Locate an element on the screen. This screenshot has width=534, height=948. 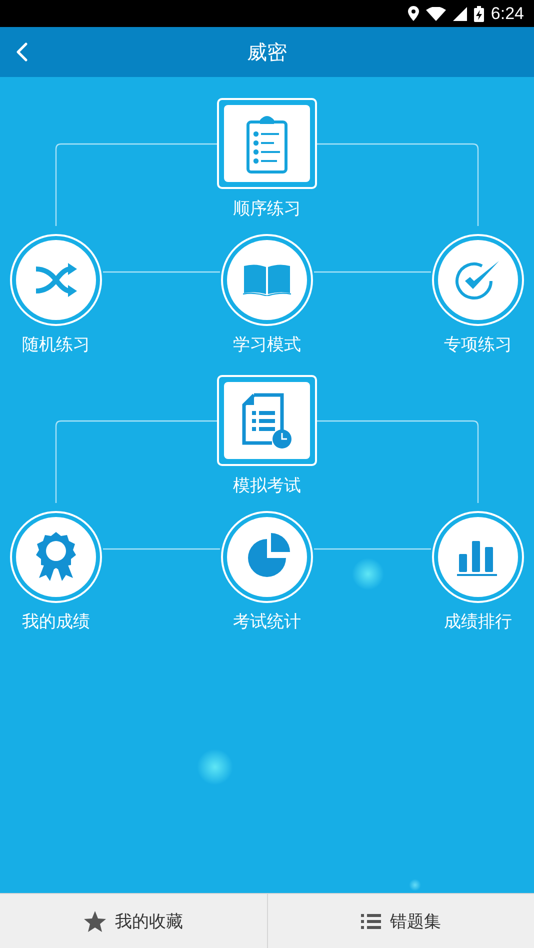
signal-icon is located at coordinates (459, 13).